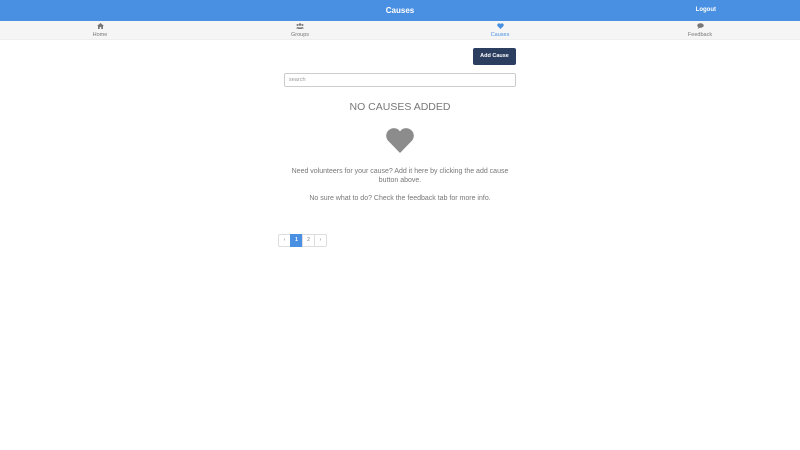  What do you see at coordinates (300, 35) in the screenshot?
I see `tab-groups-label: Groups` at bounding box center [300, 35].